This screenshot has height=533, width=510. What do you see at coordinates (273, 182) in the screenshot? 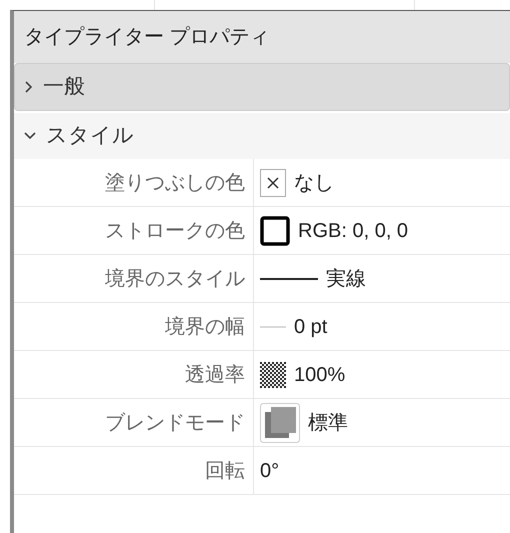
I see `no-fill-icon` at bounding box center [273, 182].